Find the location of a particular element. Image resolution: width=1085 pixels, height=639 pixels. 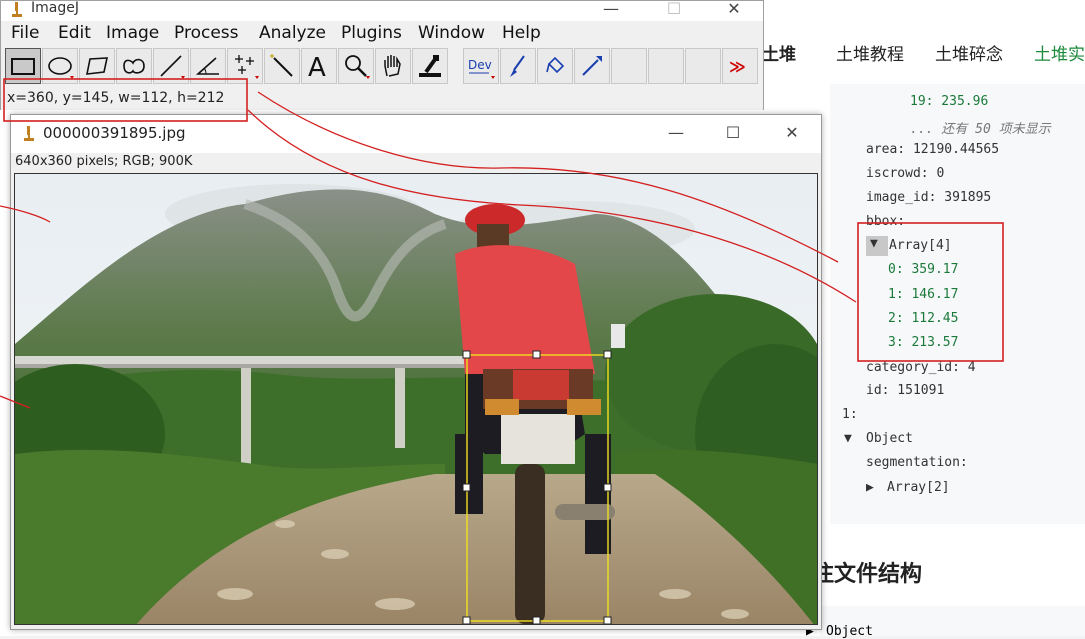

image-title-bar: 000000391895.jpg — ☐ ✕ is located at coordinates (416, 134).